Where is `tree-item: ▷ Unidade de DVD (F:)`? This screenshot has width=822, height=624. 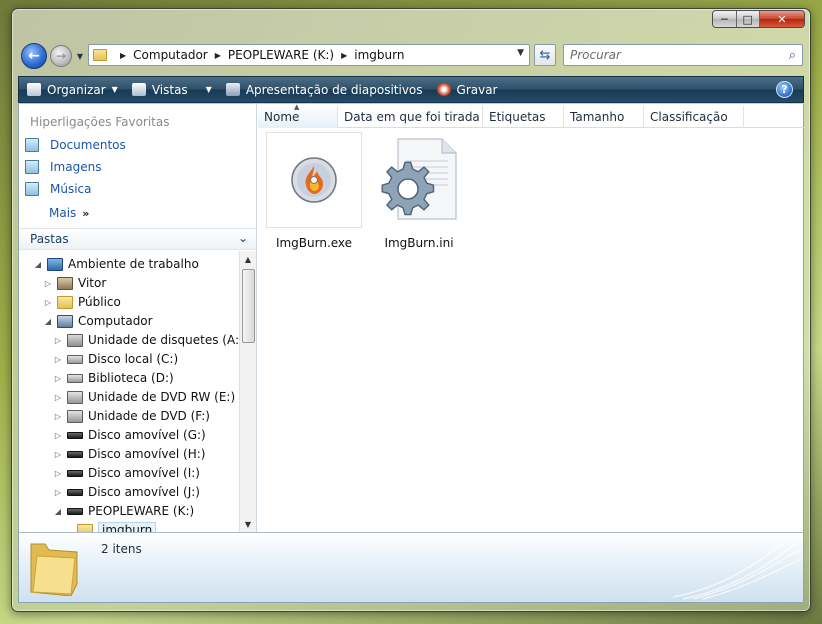
tree-item: ▷ Unidade de DVD (F:) is located at coordinates (131, 416).